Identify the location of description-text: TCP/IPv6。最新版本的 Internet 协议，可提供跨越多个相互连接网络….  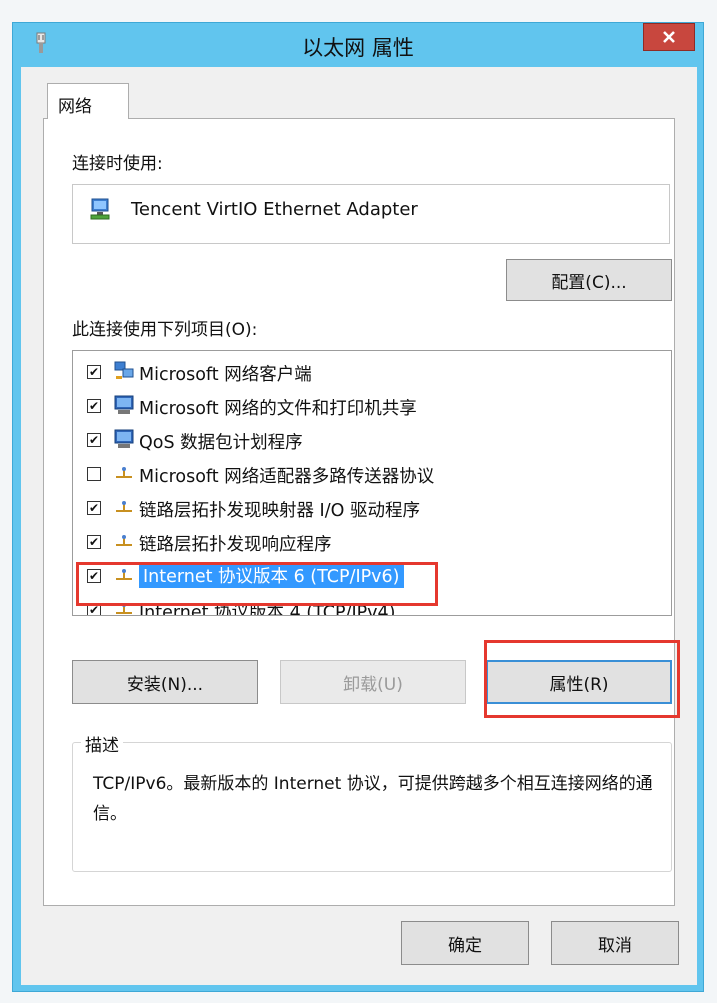
(373, 799).